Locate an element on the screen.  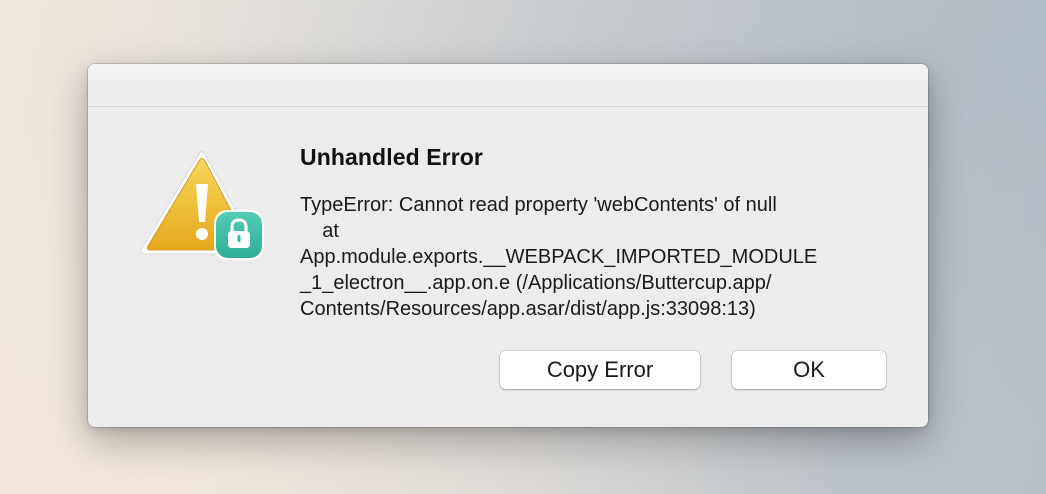
dialog-title: Unhandled Error is located at coordinates (391, 157).